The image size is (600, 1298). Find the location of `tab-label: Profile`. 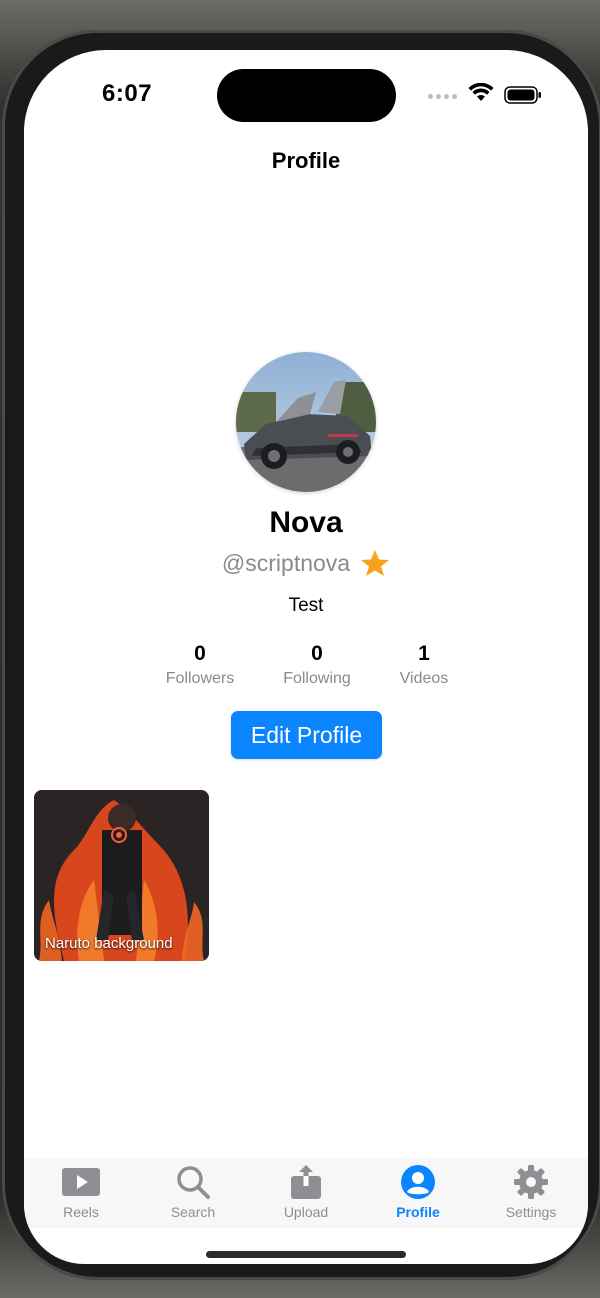

tab-label: Profile is located at coordinates (418, 1212).